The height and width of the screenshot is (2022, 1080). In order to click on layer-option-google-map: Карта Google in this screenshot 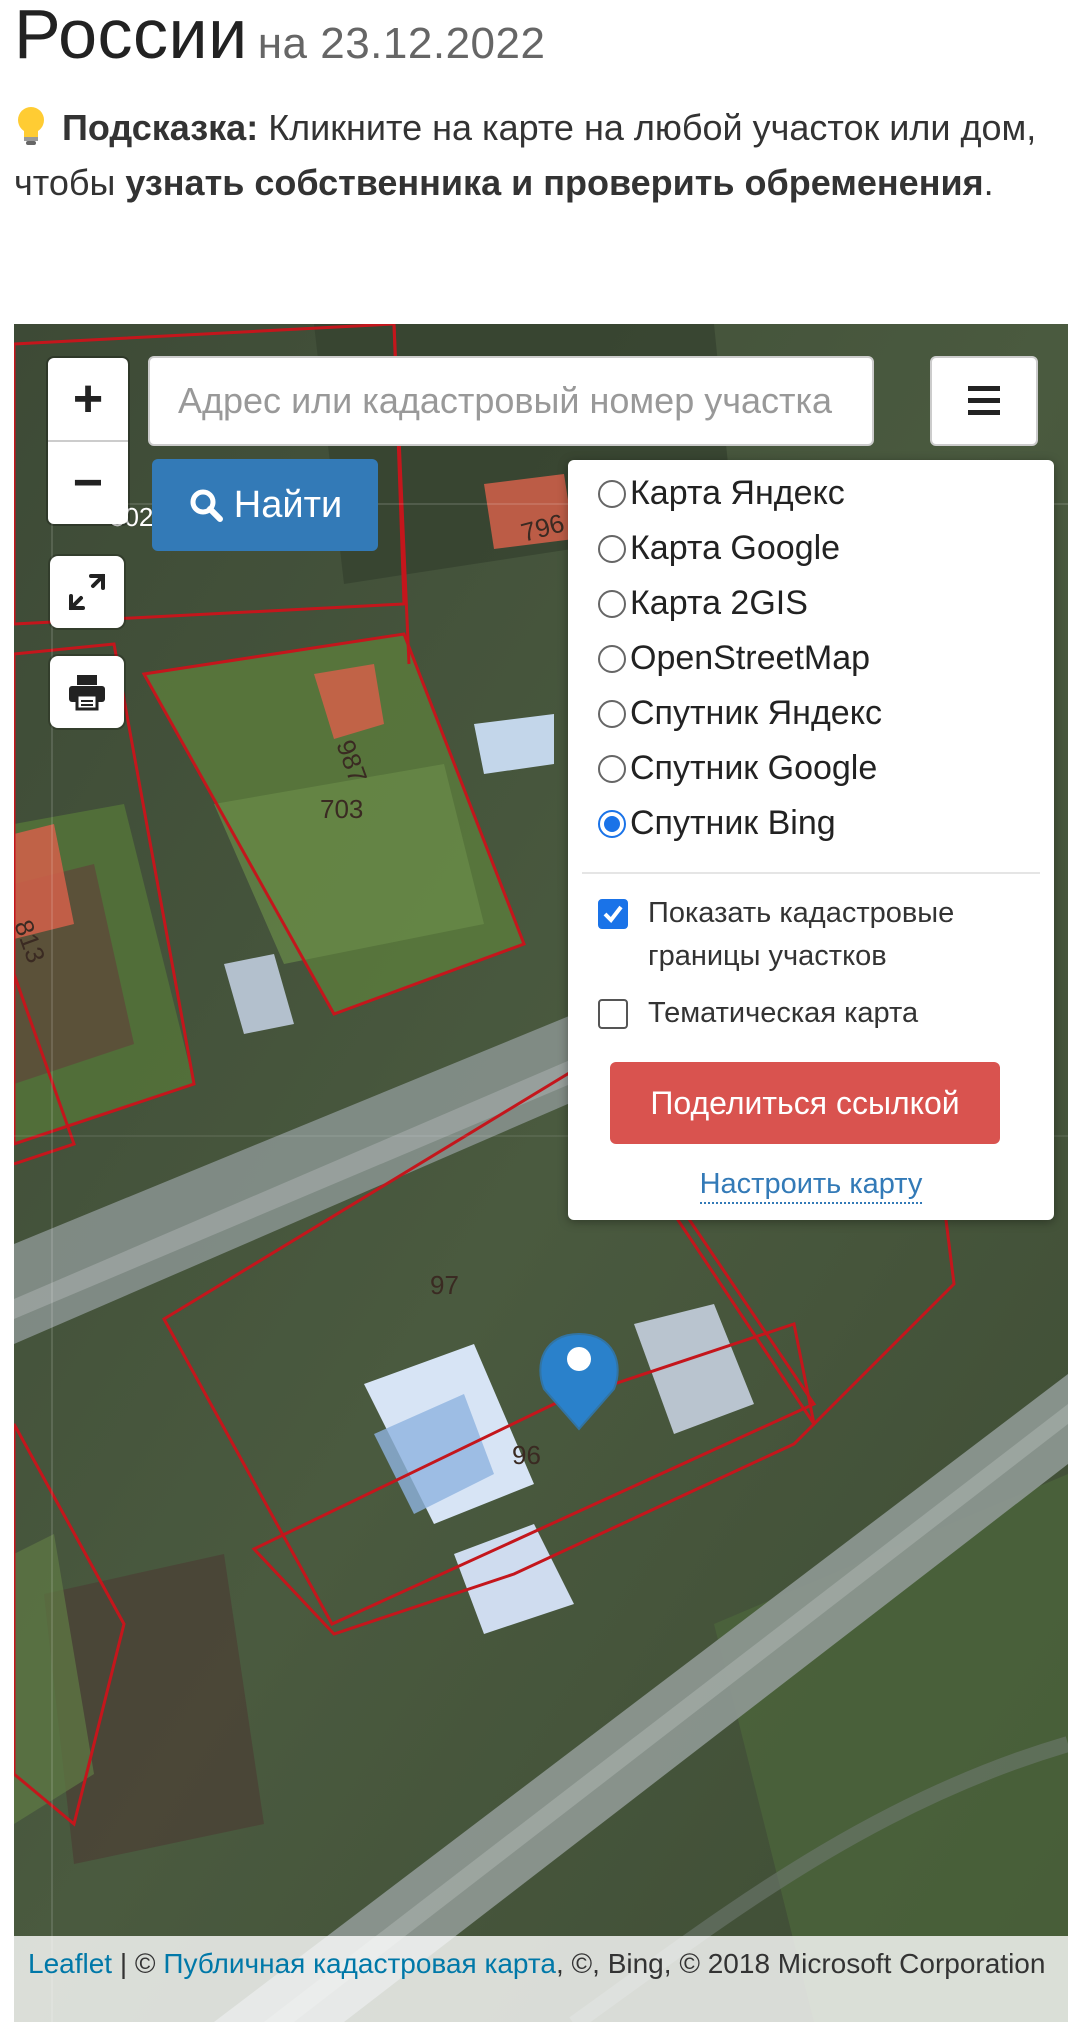, I will do `click(719, 548)`.